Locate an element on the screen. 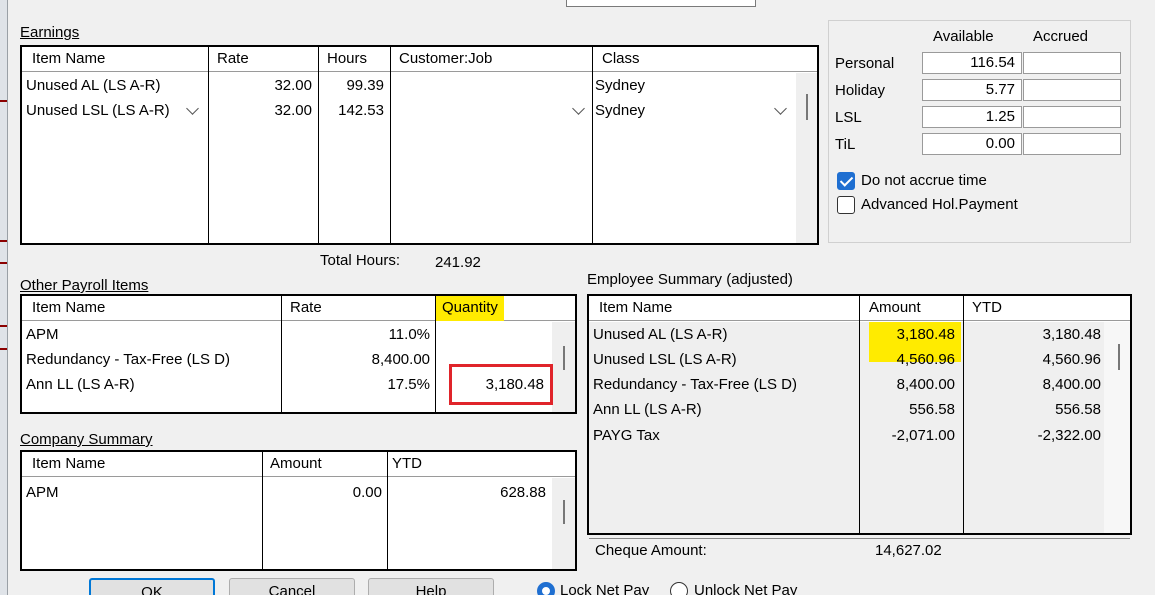  earnings-row-2-class: Sydney is located at coordinates (620, 110).